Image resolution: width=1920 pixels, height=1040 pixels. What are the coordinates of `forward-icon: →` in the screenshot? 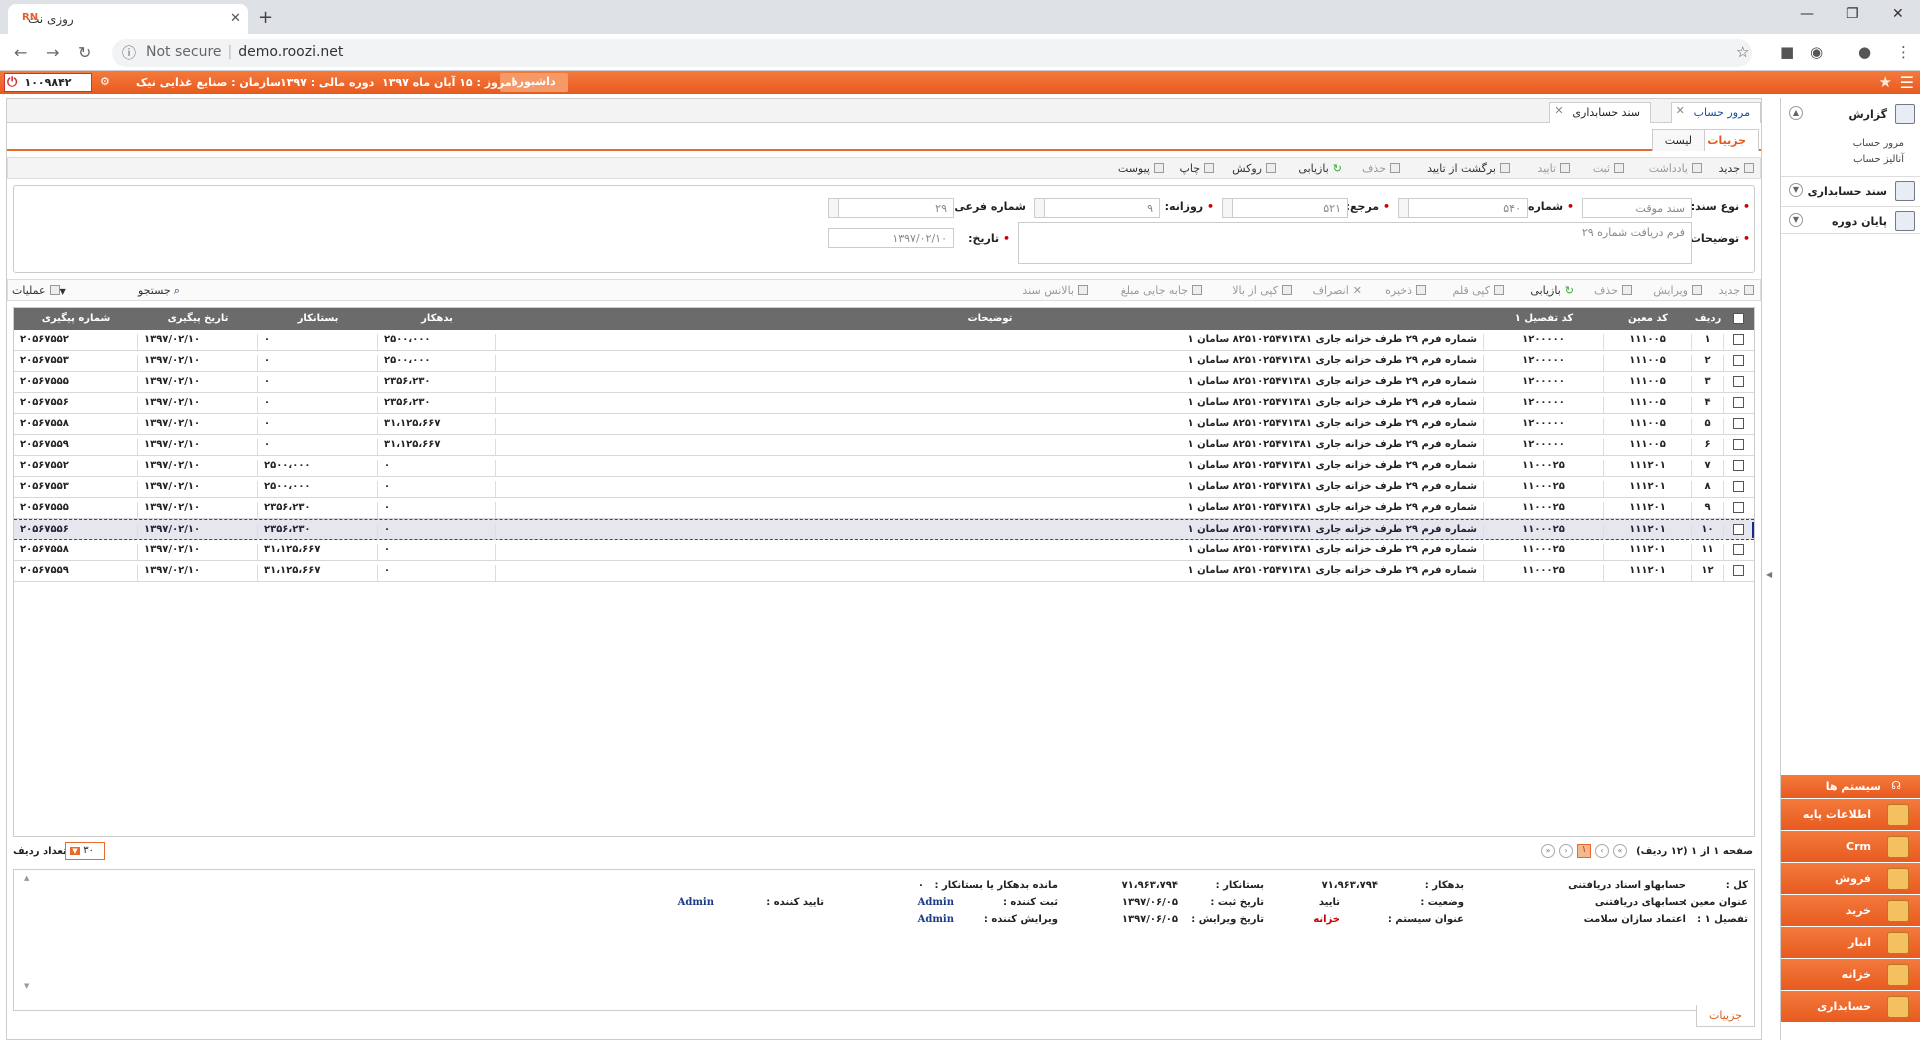 It's located at (52, 52).